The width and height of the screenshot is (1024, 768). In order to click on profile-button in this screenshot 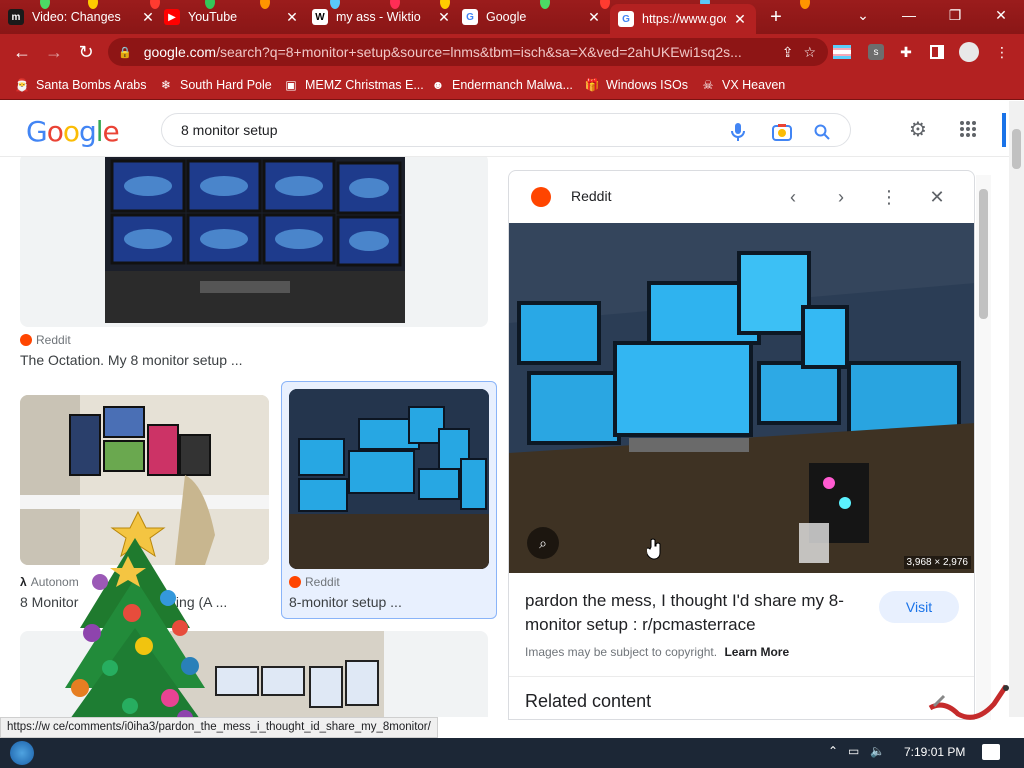, I will do `click(969, 52)`.